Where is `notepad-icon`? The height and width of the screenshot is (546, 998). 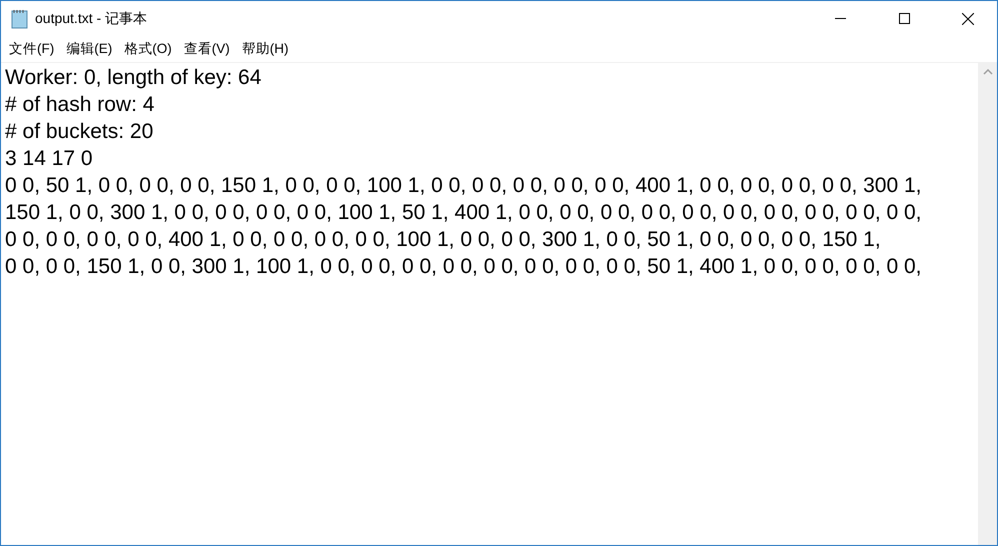 notepad-icon is located at coordinates (20, 18).